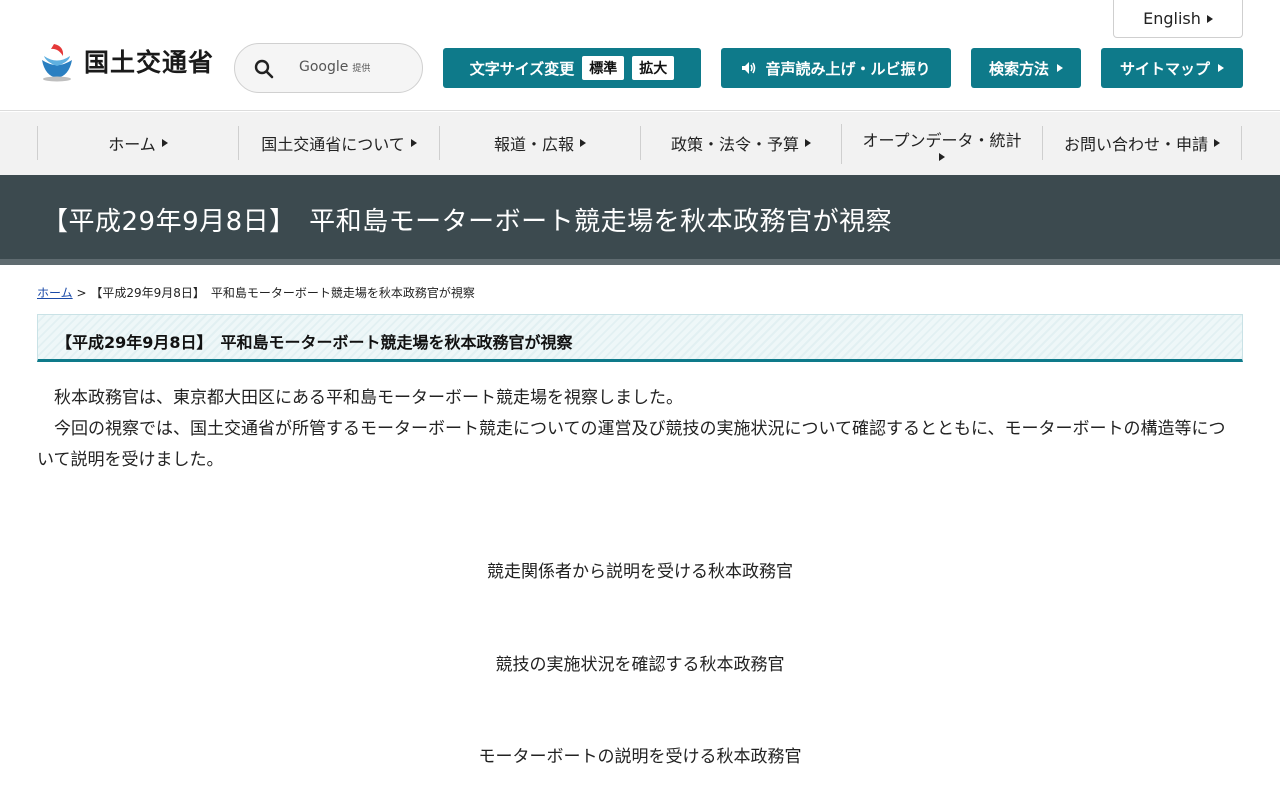 The width and height of the screenshot is (1280, 800). I want to click on nav-item-label: 報道・広報, so click(533, 144).